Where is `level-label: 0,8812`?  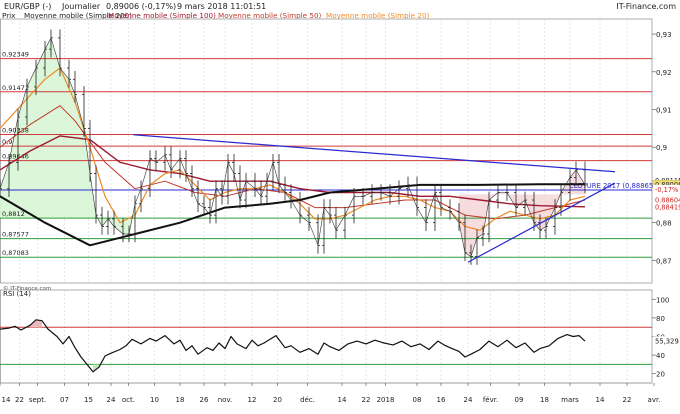 level-label: 0,8812 is located at coordinates (13, 214).